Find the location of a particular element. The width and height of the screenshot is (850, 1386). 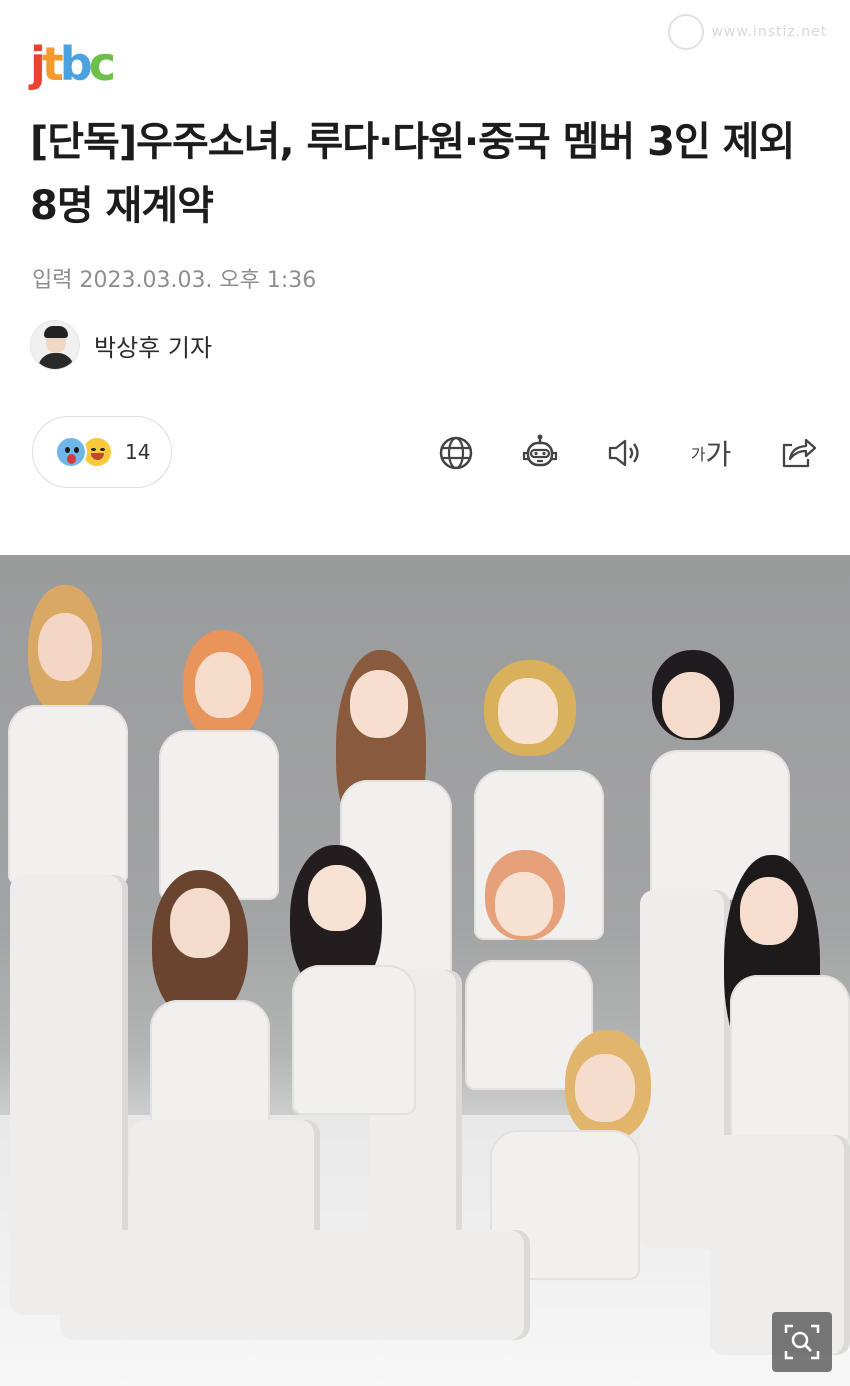

share-button is located at coordinates (798, 453).